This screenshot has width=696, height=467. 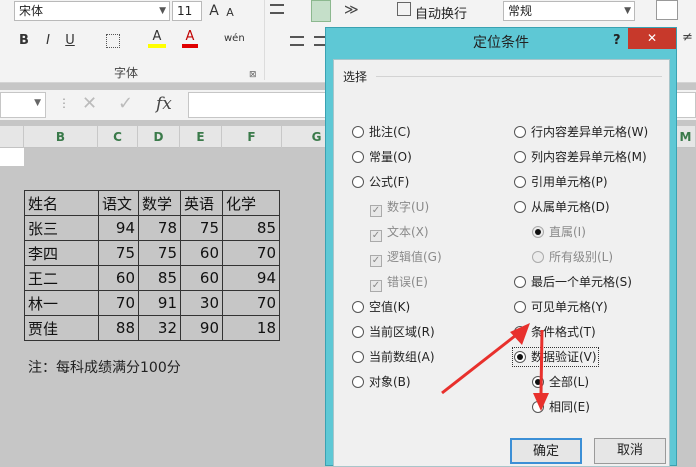 I want to click on annotation-arrows, so click(x=495, y=367).